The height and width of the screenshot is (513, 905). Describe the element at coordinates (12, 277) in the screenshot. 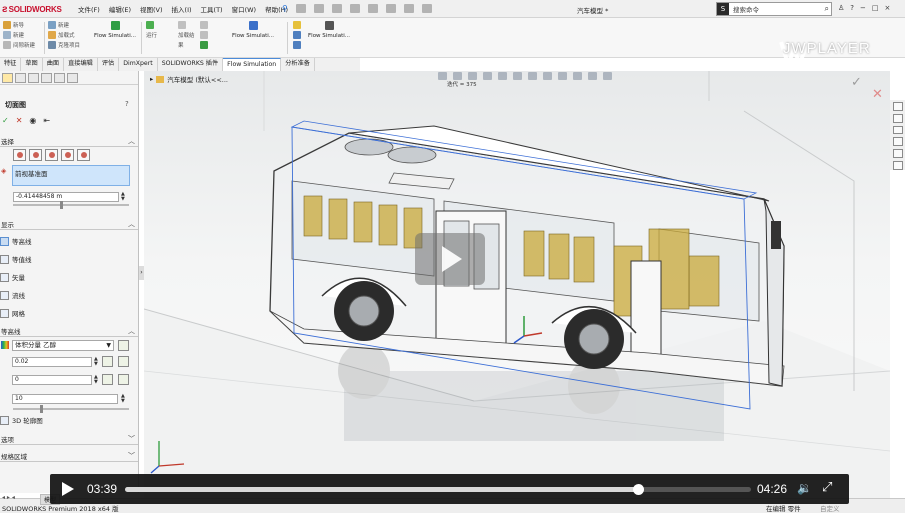

I see `display-vectors: 矢量` at that location.